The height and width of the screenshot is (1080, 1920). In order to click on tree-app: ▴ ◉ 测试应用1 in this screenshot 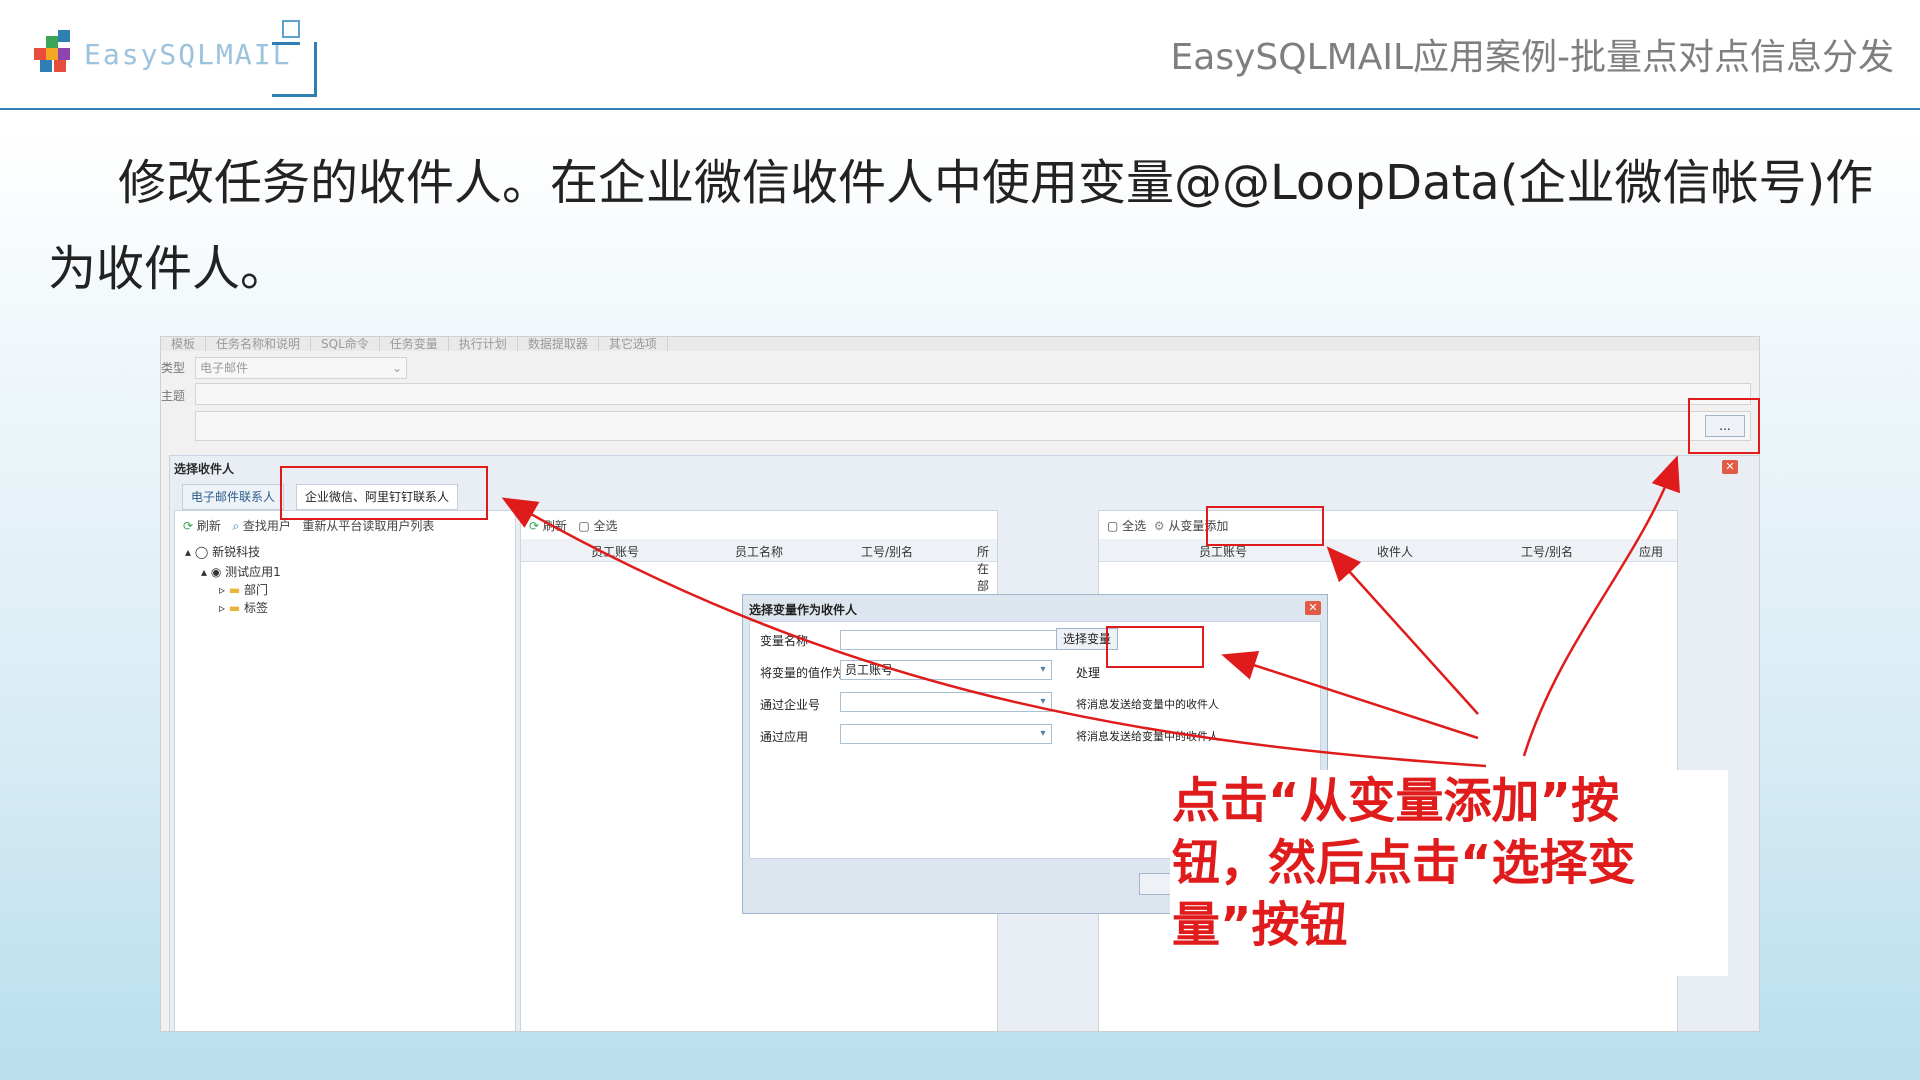, I will do `click(241, 571)`.